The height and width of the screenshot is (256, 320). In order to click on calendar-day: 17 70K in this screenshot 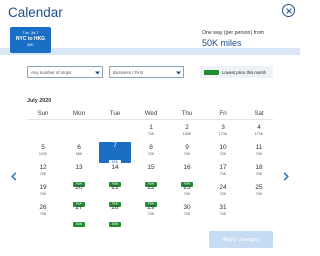, I will do `click(223, 174)`.